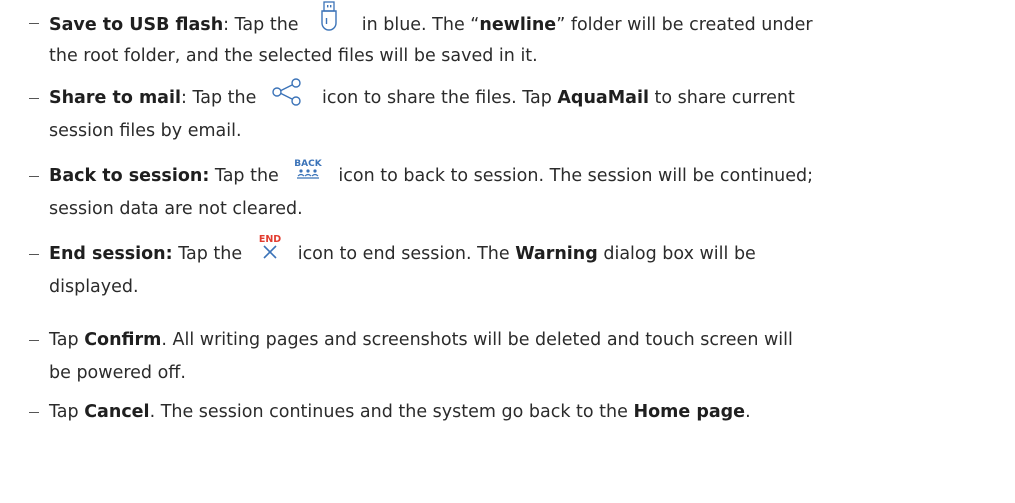  Describe the element at coordinates (689, 412) in the screenshot. I see `item-bold: Home page` at that location.